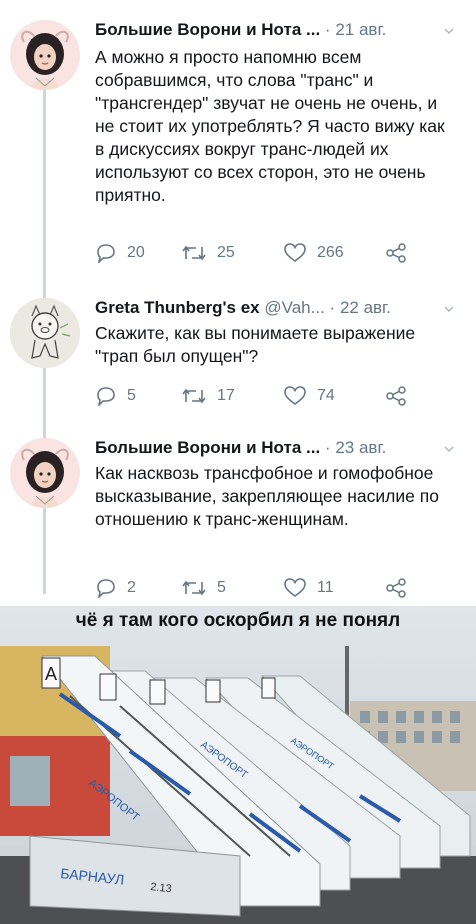  I want to click on tweet-actions: 2 5 11, so click(260, 590).